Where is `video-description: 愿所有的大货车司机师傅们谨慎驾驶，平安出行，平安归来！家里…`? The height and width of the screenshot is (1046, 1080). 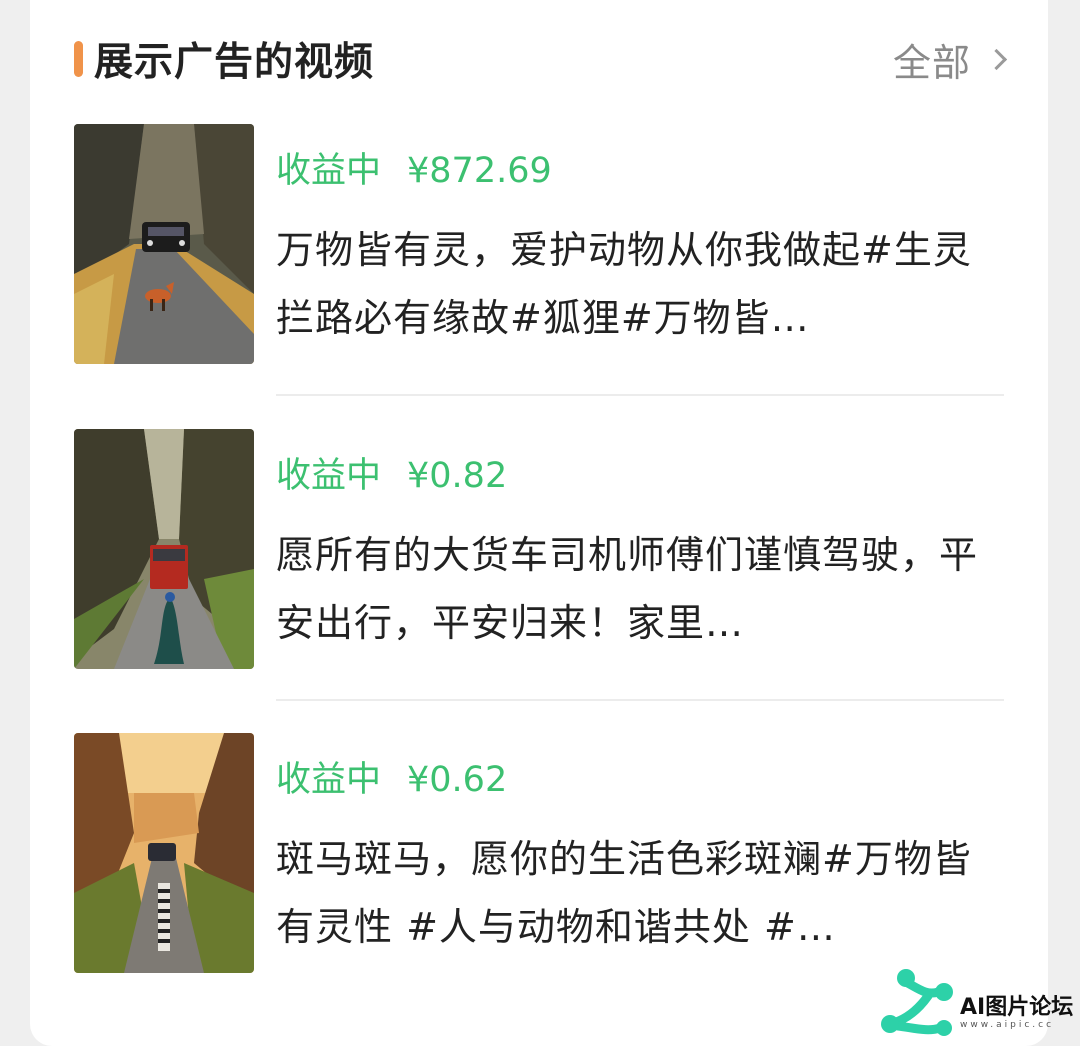 video-description: 愿所有的大货车司机师傅们谨慎驾驶，平安出行，平安归来！家里… is located at coordinates (627, 589).